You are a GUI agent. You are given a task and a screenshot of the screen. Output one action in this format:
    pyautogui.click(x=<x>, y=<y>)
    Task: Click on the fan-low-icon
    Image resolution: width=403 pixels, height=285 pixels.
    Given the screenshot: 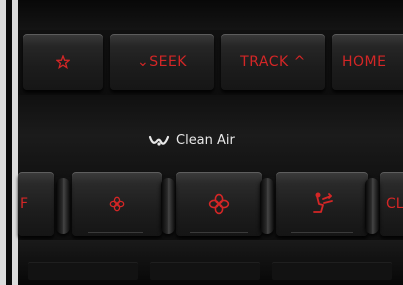 What is the action you would take?
    pyautogui.click(x=117, y=204)
    